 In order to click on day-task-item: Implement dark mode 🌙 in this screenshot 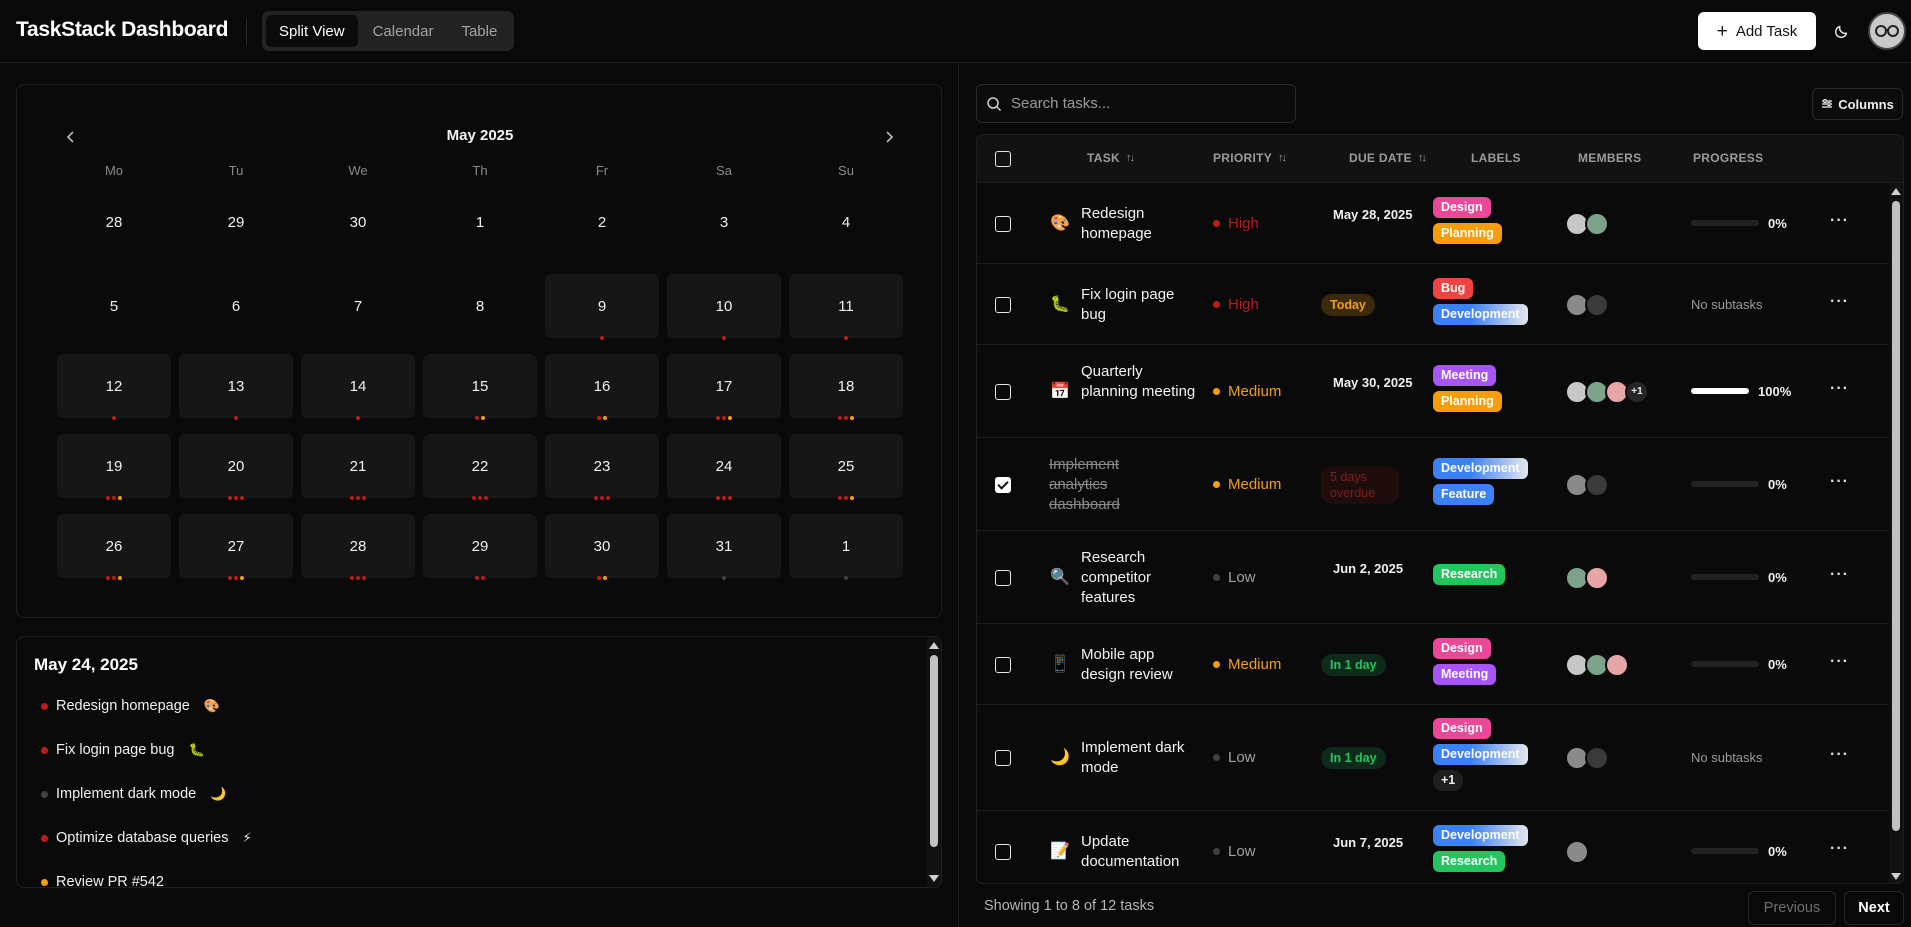, I will do `click(133, 794)`.